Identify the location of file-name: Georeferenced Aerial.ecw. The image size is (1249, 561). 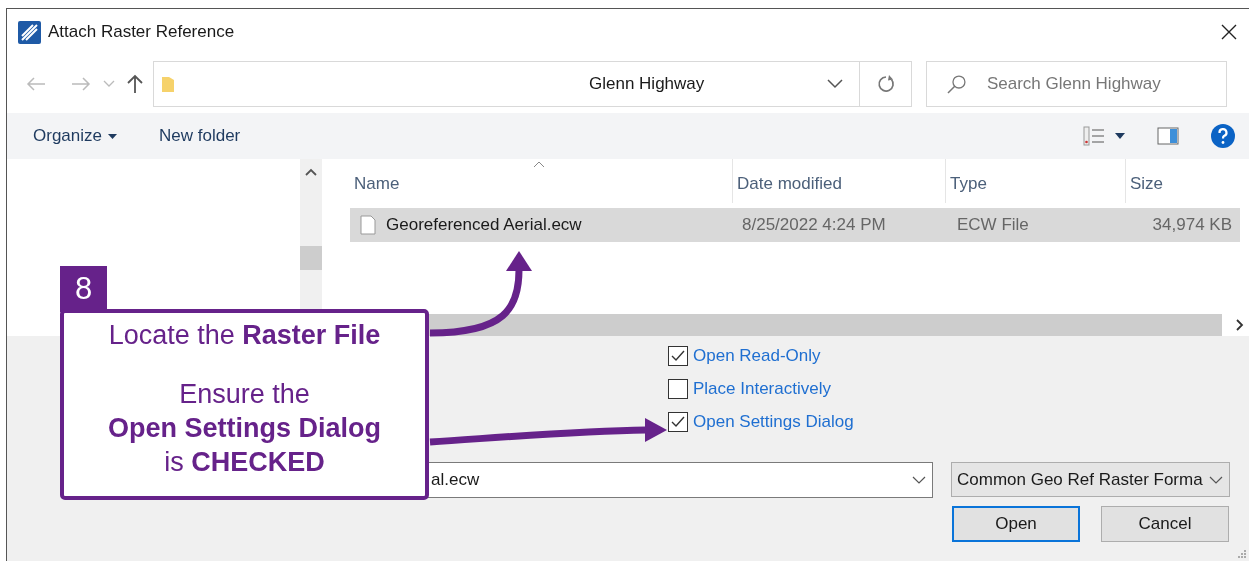
(484, 225).